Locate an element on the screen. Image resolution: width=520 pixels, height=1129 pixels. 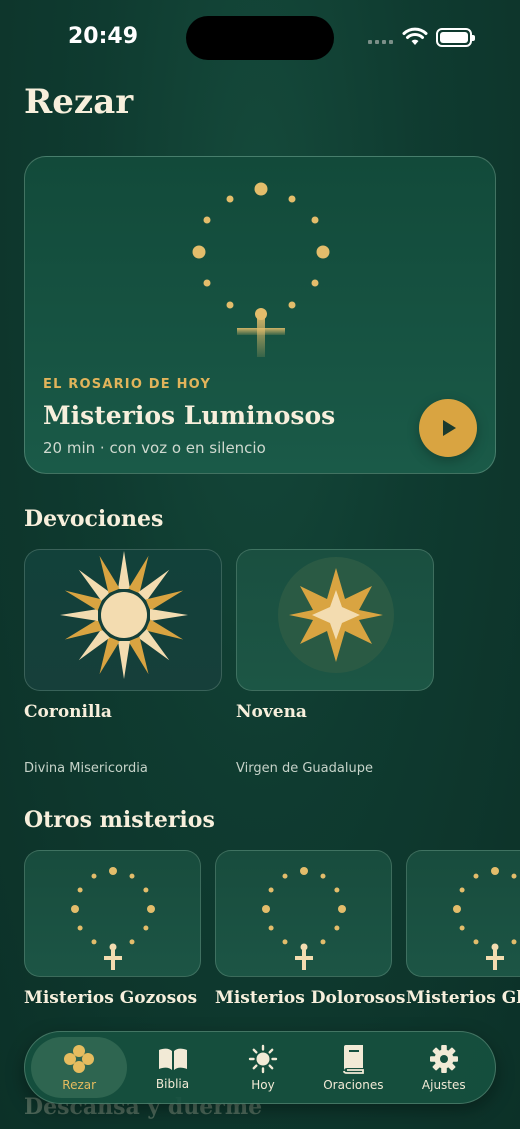
mystery-name: Misterios Gozosos is located at coordinates (111, 998).